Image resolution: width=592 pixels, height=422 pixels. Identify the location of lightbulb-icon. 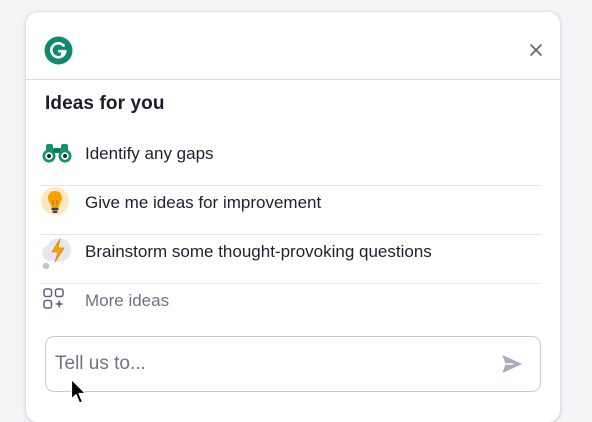
(55, 201).